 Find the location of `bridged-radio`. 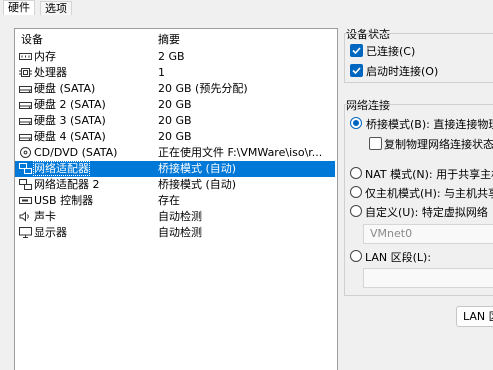

bridged-radio is located at coordinates (356, 123).